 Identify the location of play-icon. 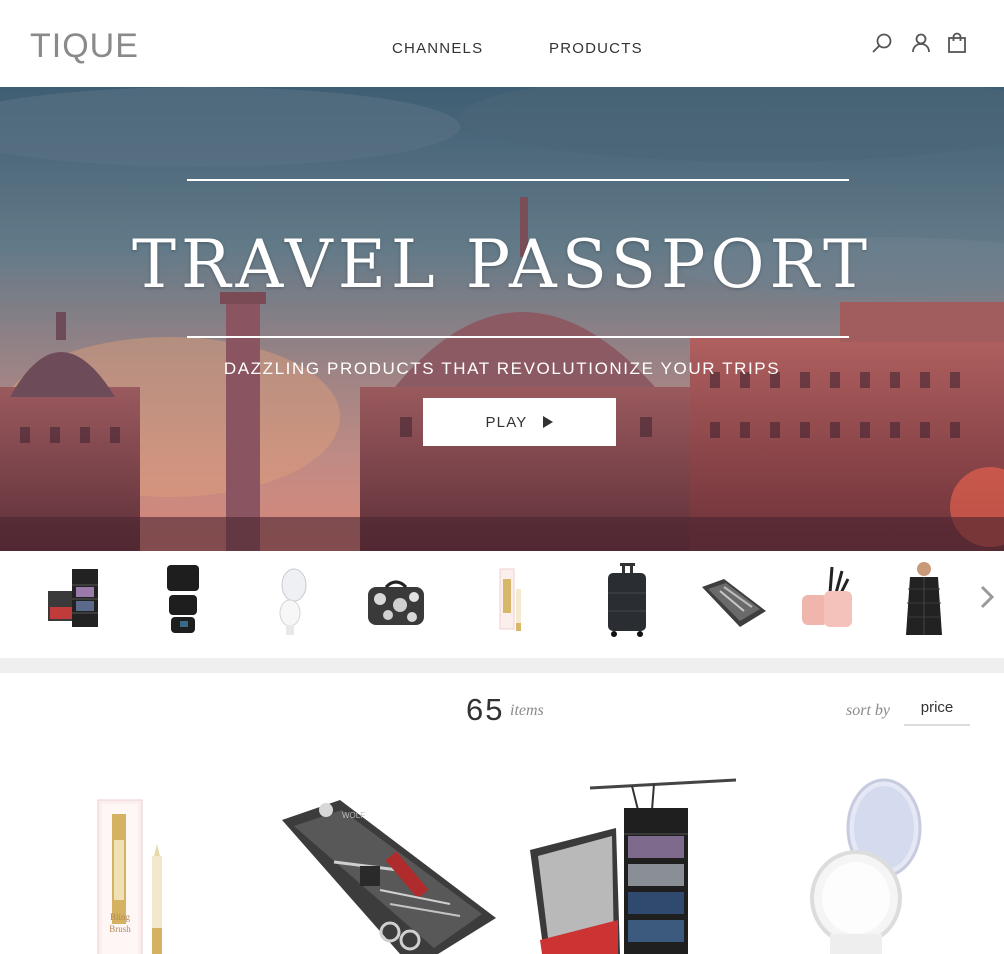
(547, 422).